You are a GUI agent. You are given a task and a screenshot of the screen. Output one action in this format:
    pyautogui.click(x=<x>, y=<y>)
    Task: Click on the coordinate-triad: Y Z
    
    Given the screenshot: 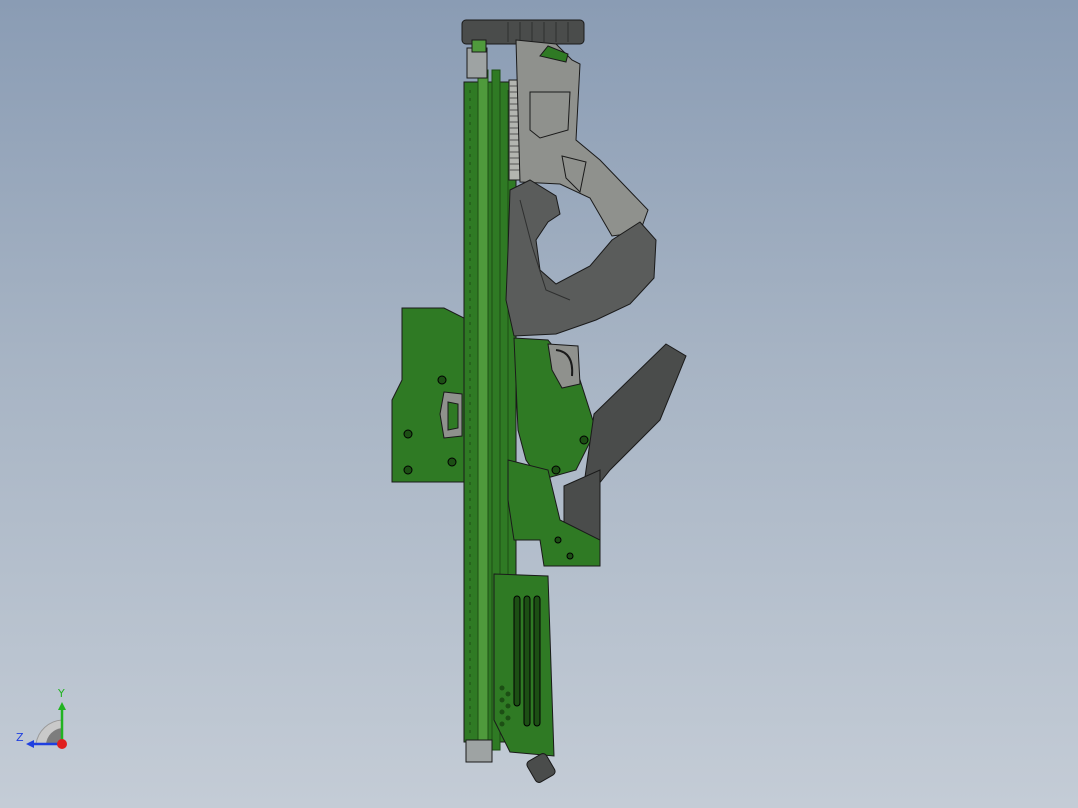 What is the action you would take?
    pyautogui.click(x=45, y=720)
    